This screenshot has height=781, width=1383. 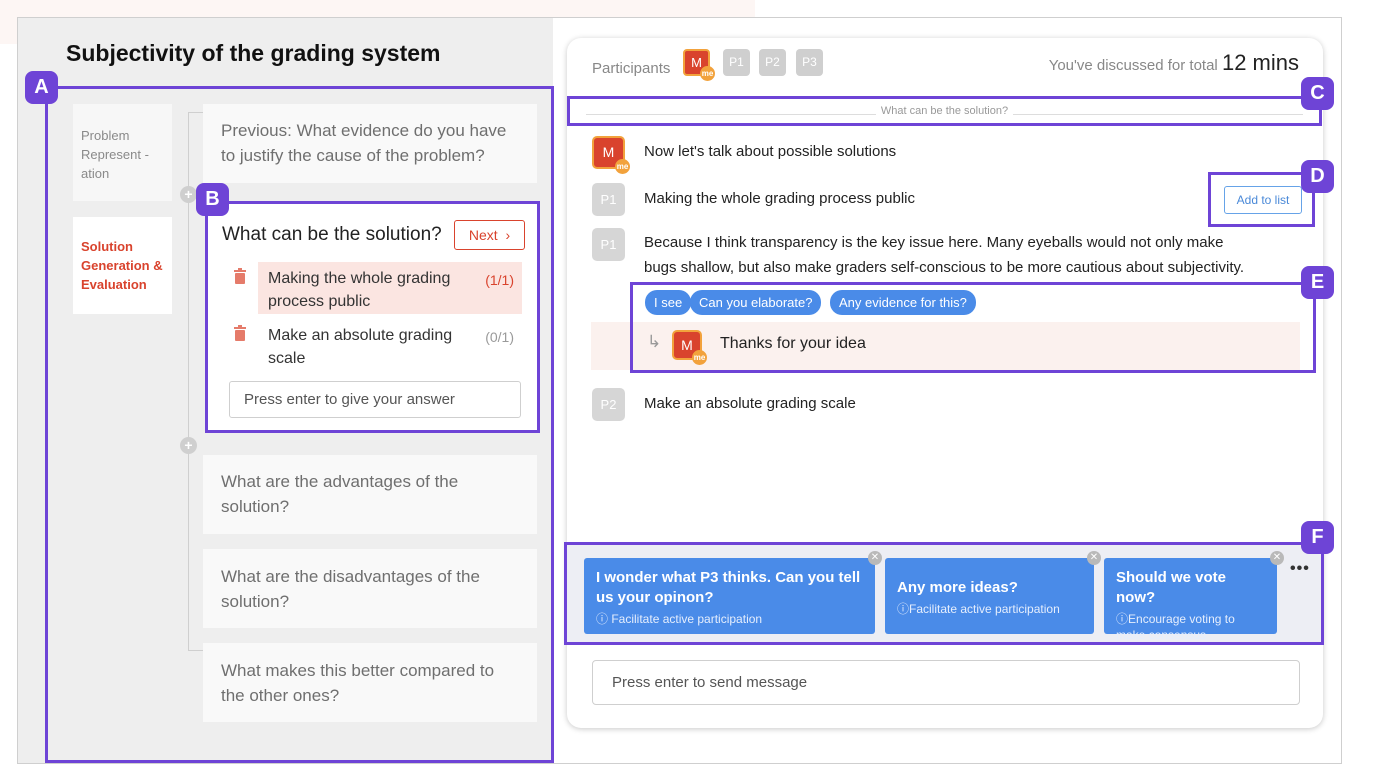 What do you see at coordinates (1317, 282) in the screenshot?
I see `callout-label-e: E` at bounding box center [1317, 282].